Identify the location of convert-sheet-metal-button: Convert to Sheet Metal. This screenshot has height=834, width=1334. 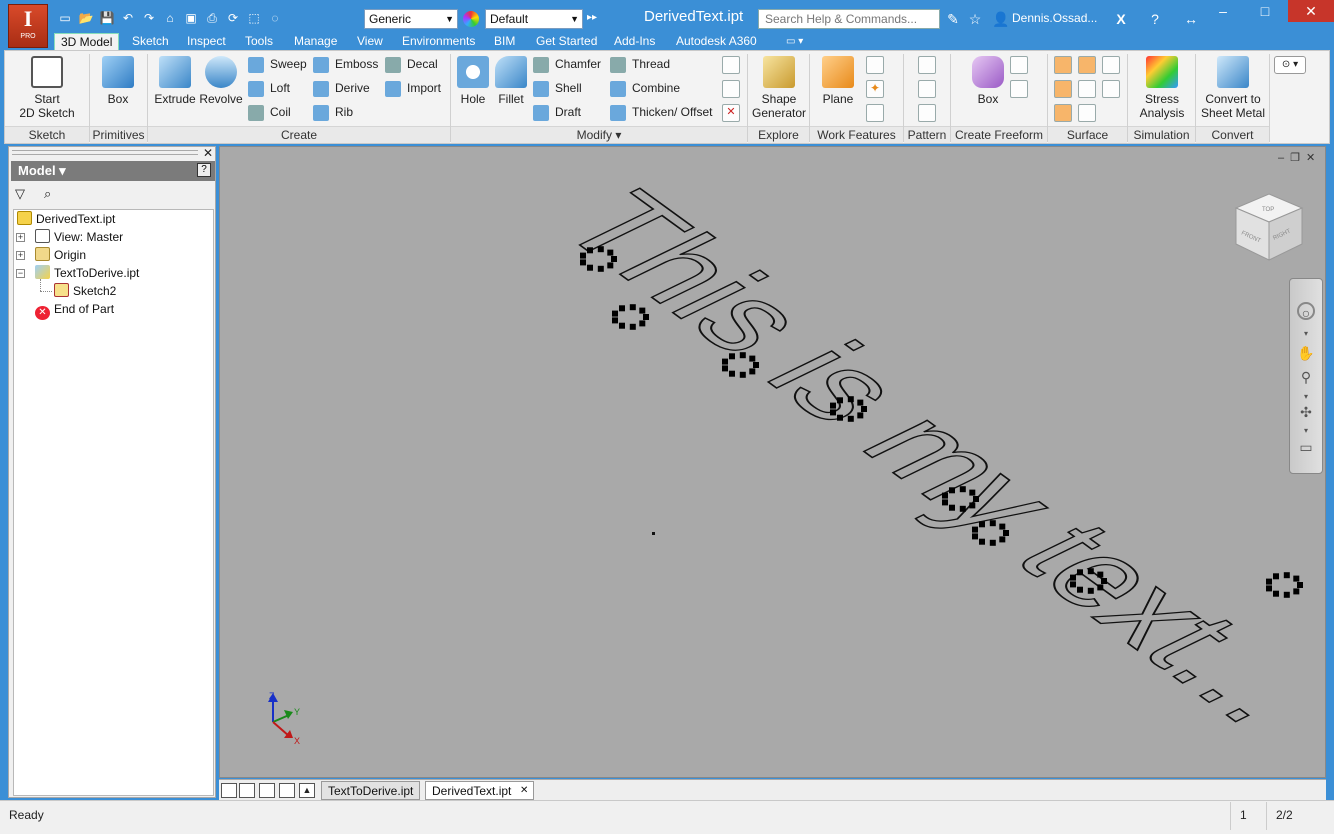
(1233, 88).